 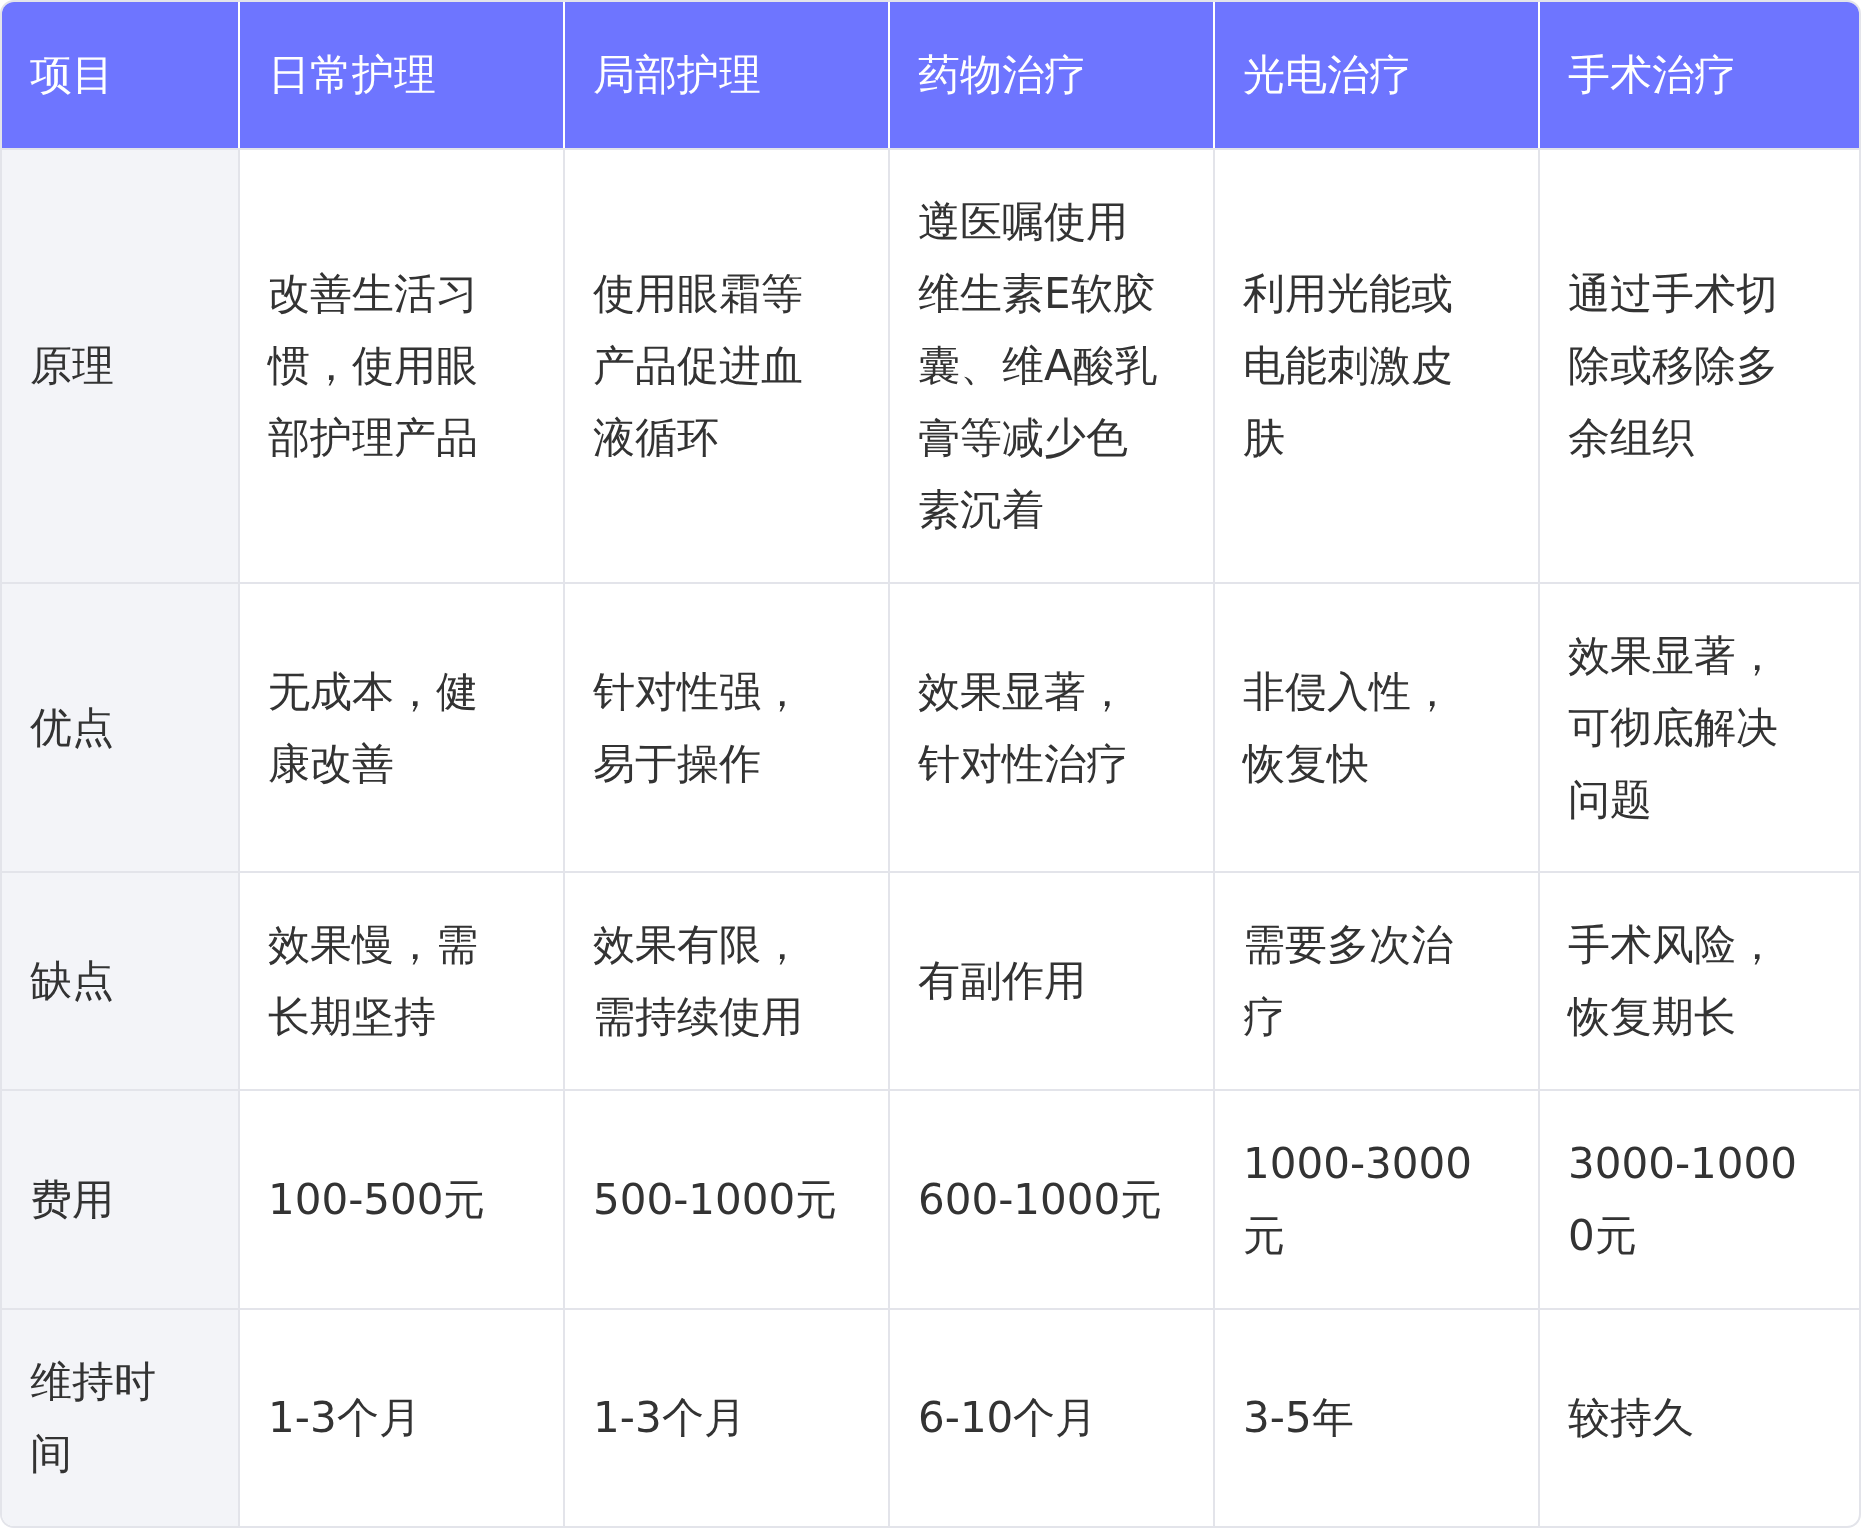 I want to click on table-cell: 3-5年, so click(x=1375, y=1417).